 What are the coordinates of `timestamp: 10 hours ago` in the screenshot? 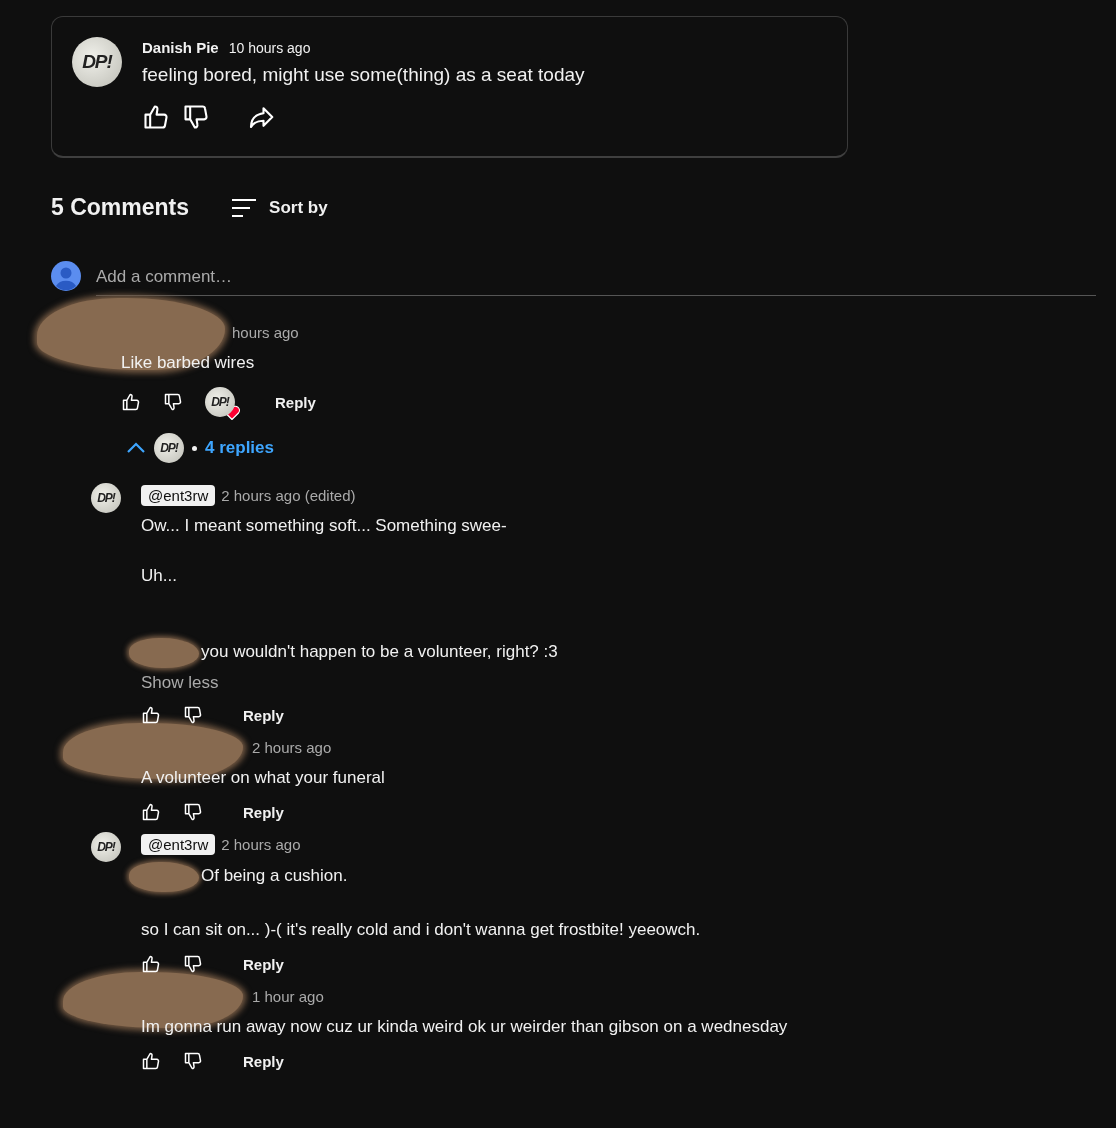 It's located at (269, 48).